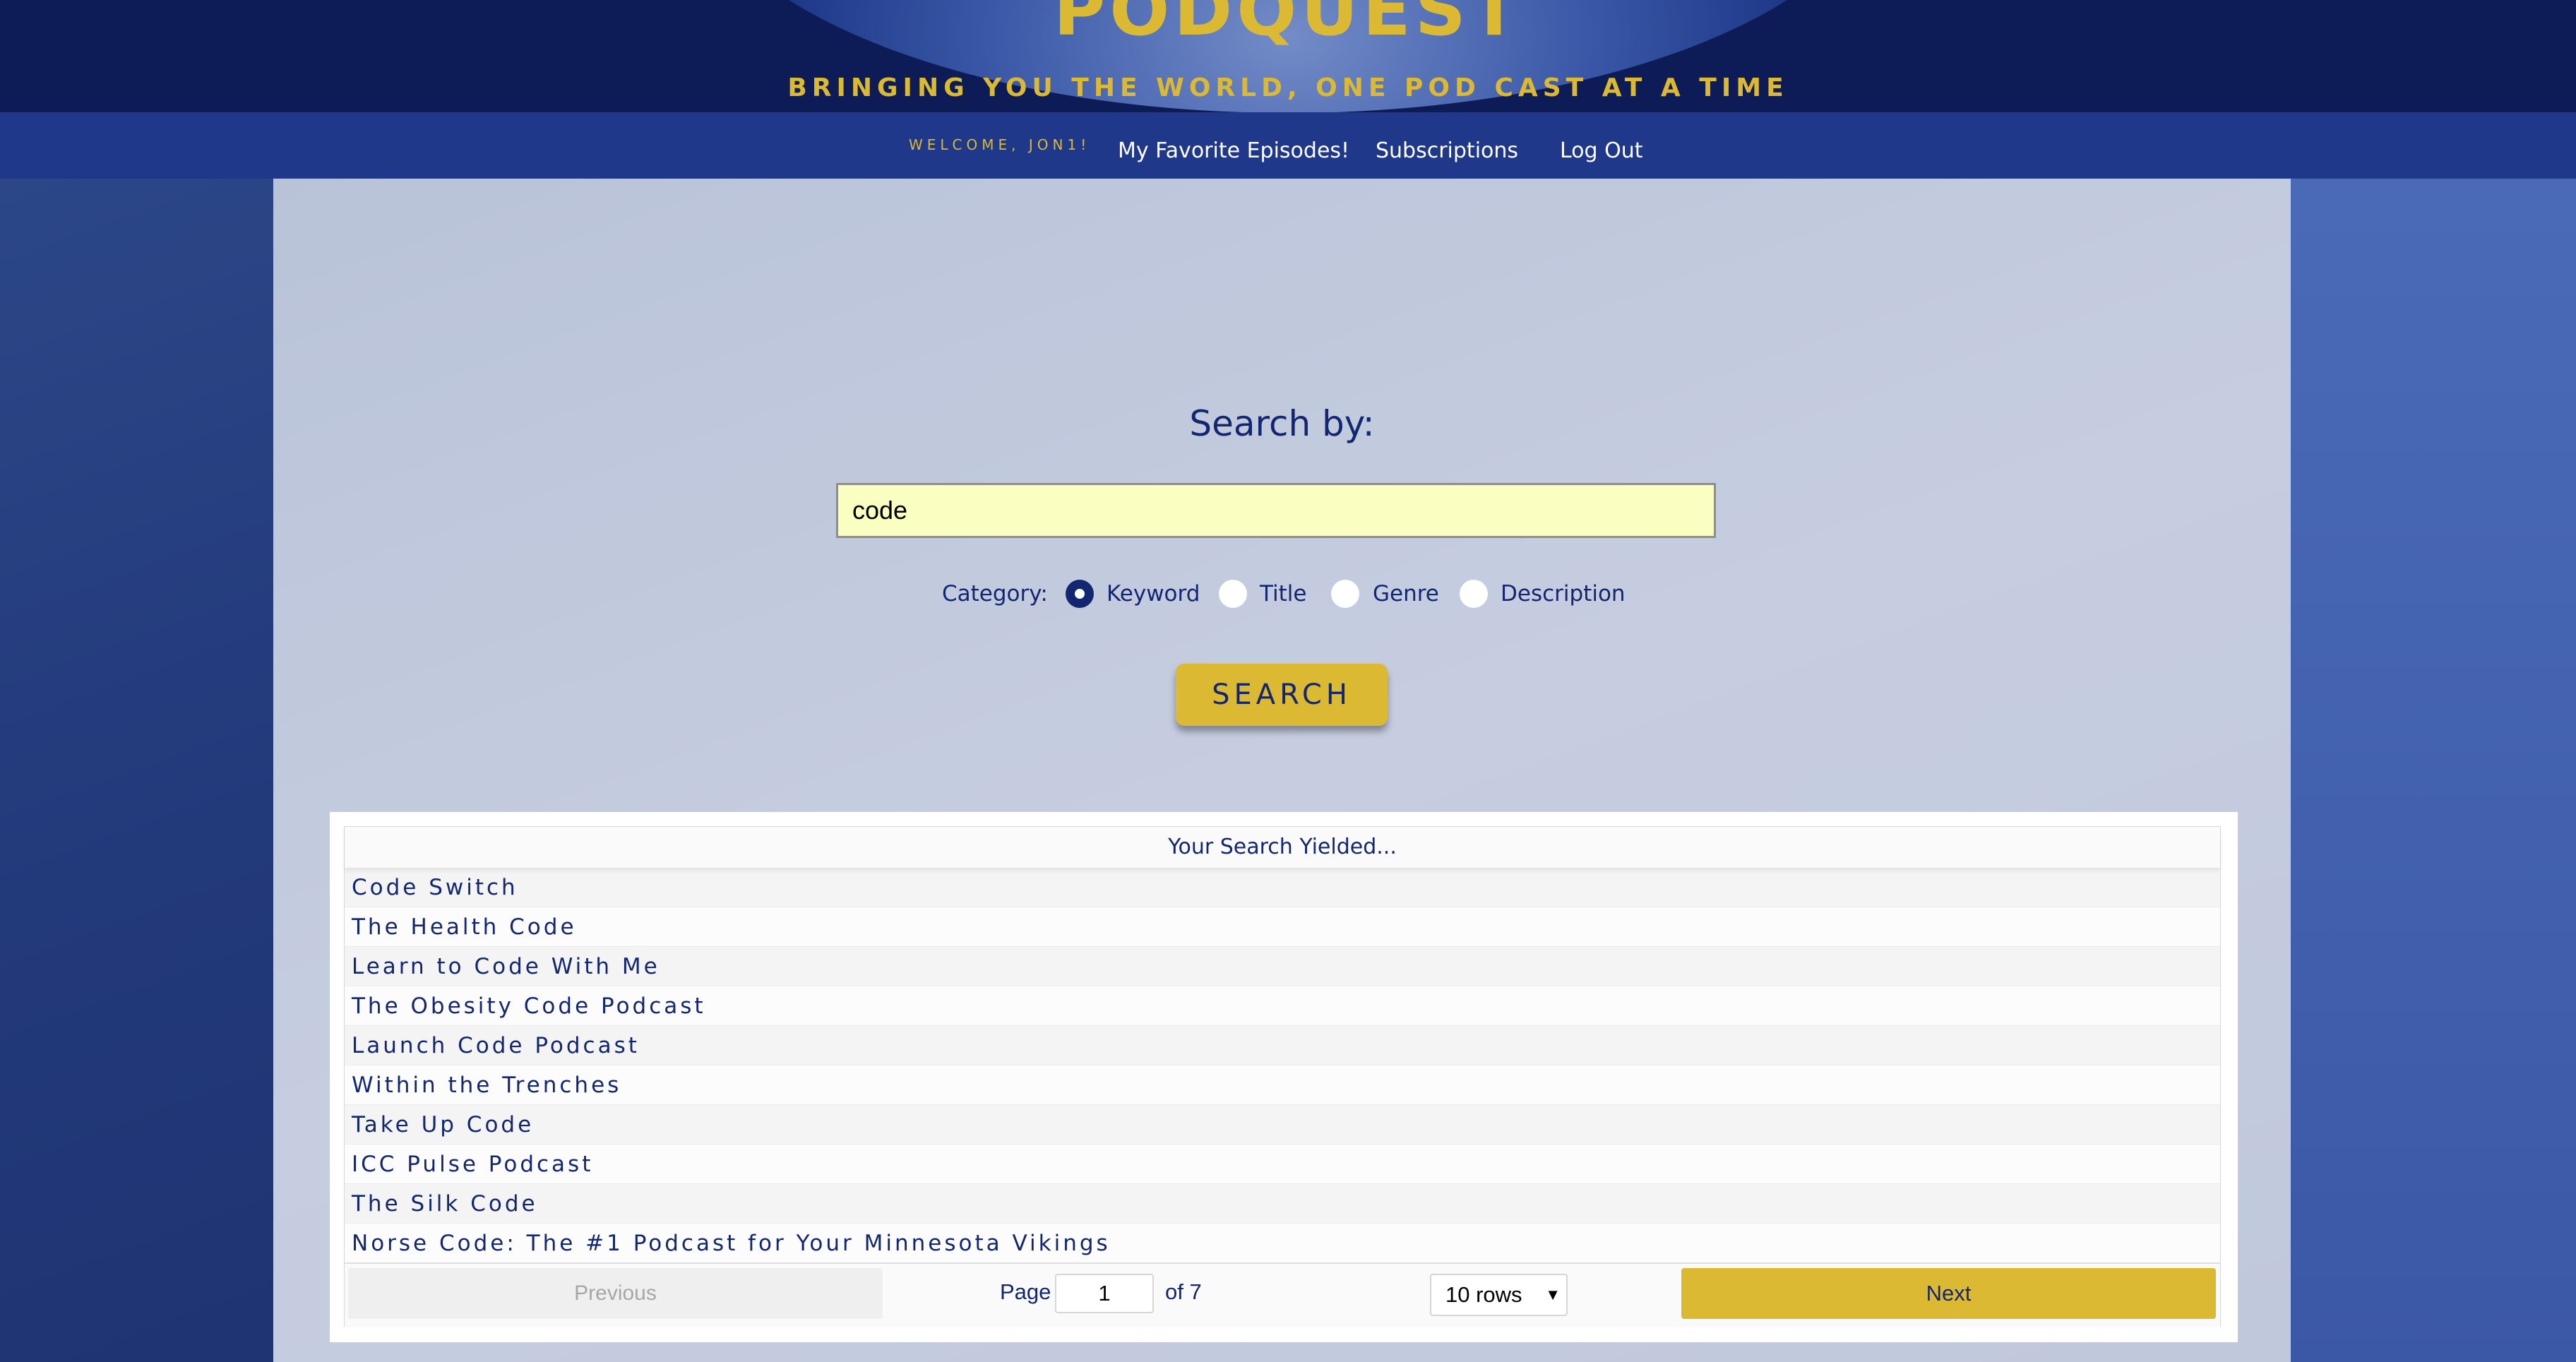  What do you see at coordinates (1233, 594) in the screenshot?
I see `radio-title` at bounding box center [1233, 594].